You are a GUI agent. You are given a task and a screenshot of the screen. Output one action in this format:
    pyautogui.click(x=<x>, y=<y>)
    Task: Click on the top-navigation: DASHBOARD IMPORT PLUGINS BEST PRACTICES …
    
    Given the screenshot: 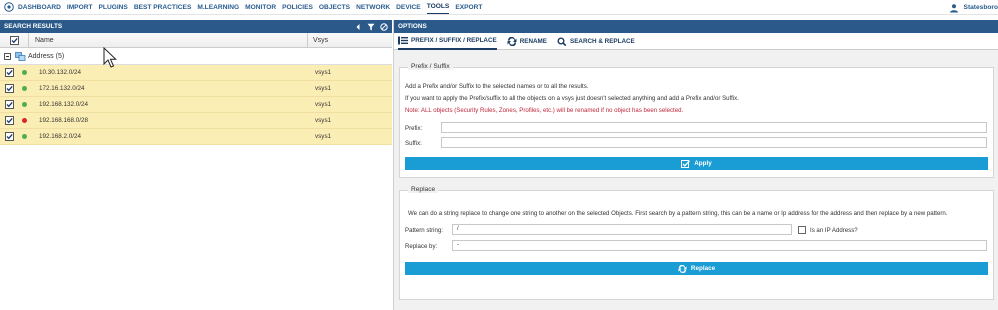 What is the action you would take?
    pyautogui.click(x=499, y=7)
    